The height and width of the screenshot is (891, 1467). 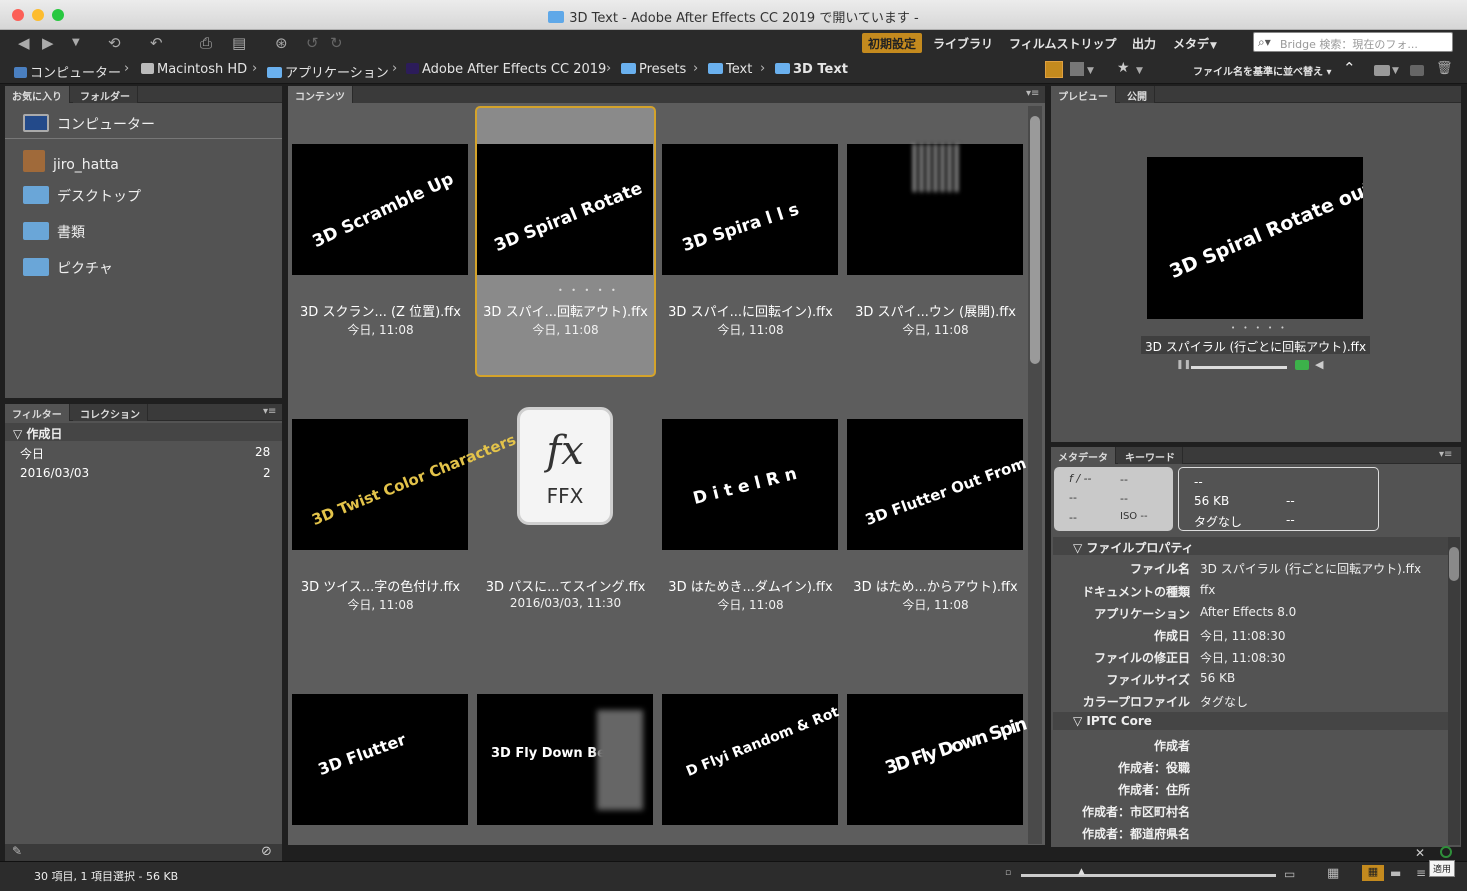 I want to click on thumbnail-item: 3D Spiral Rotate, so click(x=565, y=209).